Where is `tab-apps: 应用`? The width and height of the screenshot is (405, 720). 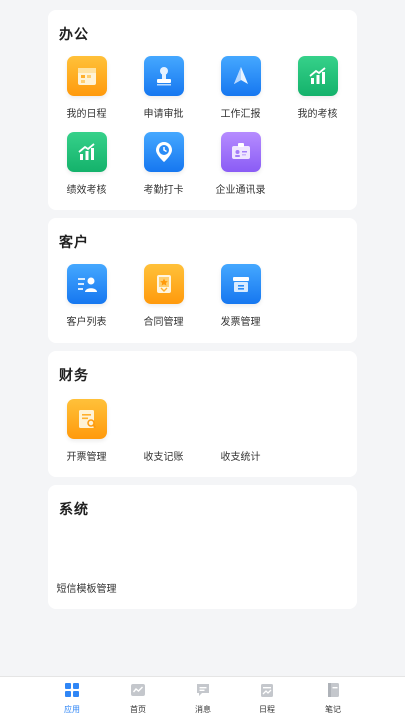 tab-apps: 应用 is located at coordinates (72, 698).